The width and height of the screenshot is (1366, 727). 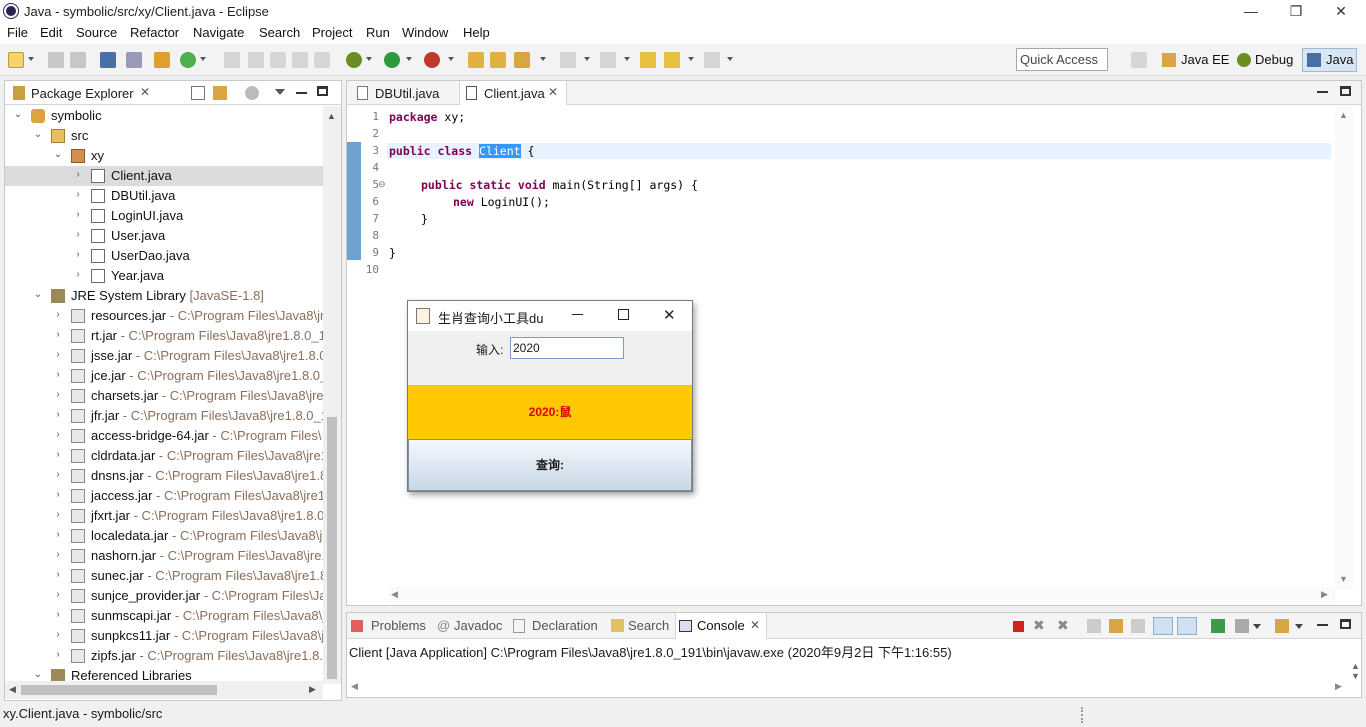 What do you see at coordinates (17, 32) in the screenshot?
I see `menu-file: File` at bounding box center [17, 32].